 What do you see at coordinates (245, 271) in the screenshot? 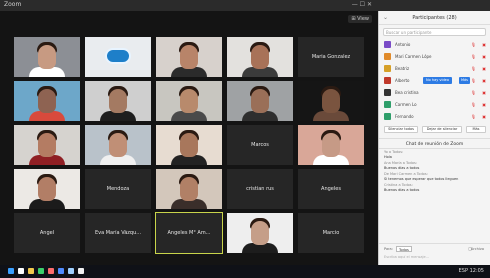
I see `taskbar: ESP 12:05` at bounding box center [245, 271].